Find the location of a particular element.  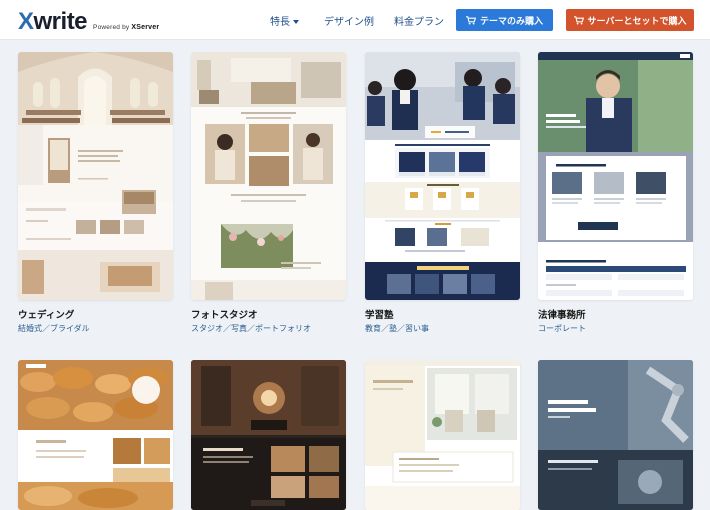

bakery-thumbnail is located at coordinates (95, 435).